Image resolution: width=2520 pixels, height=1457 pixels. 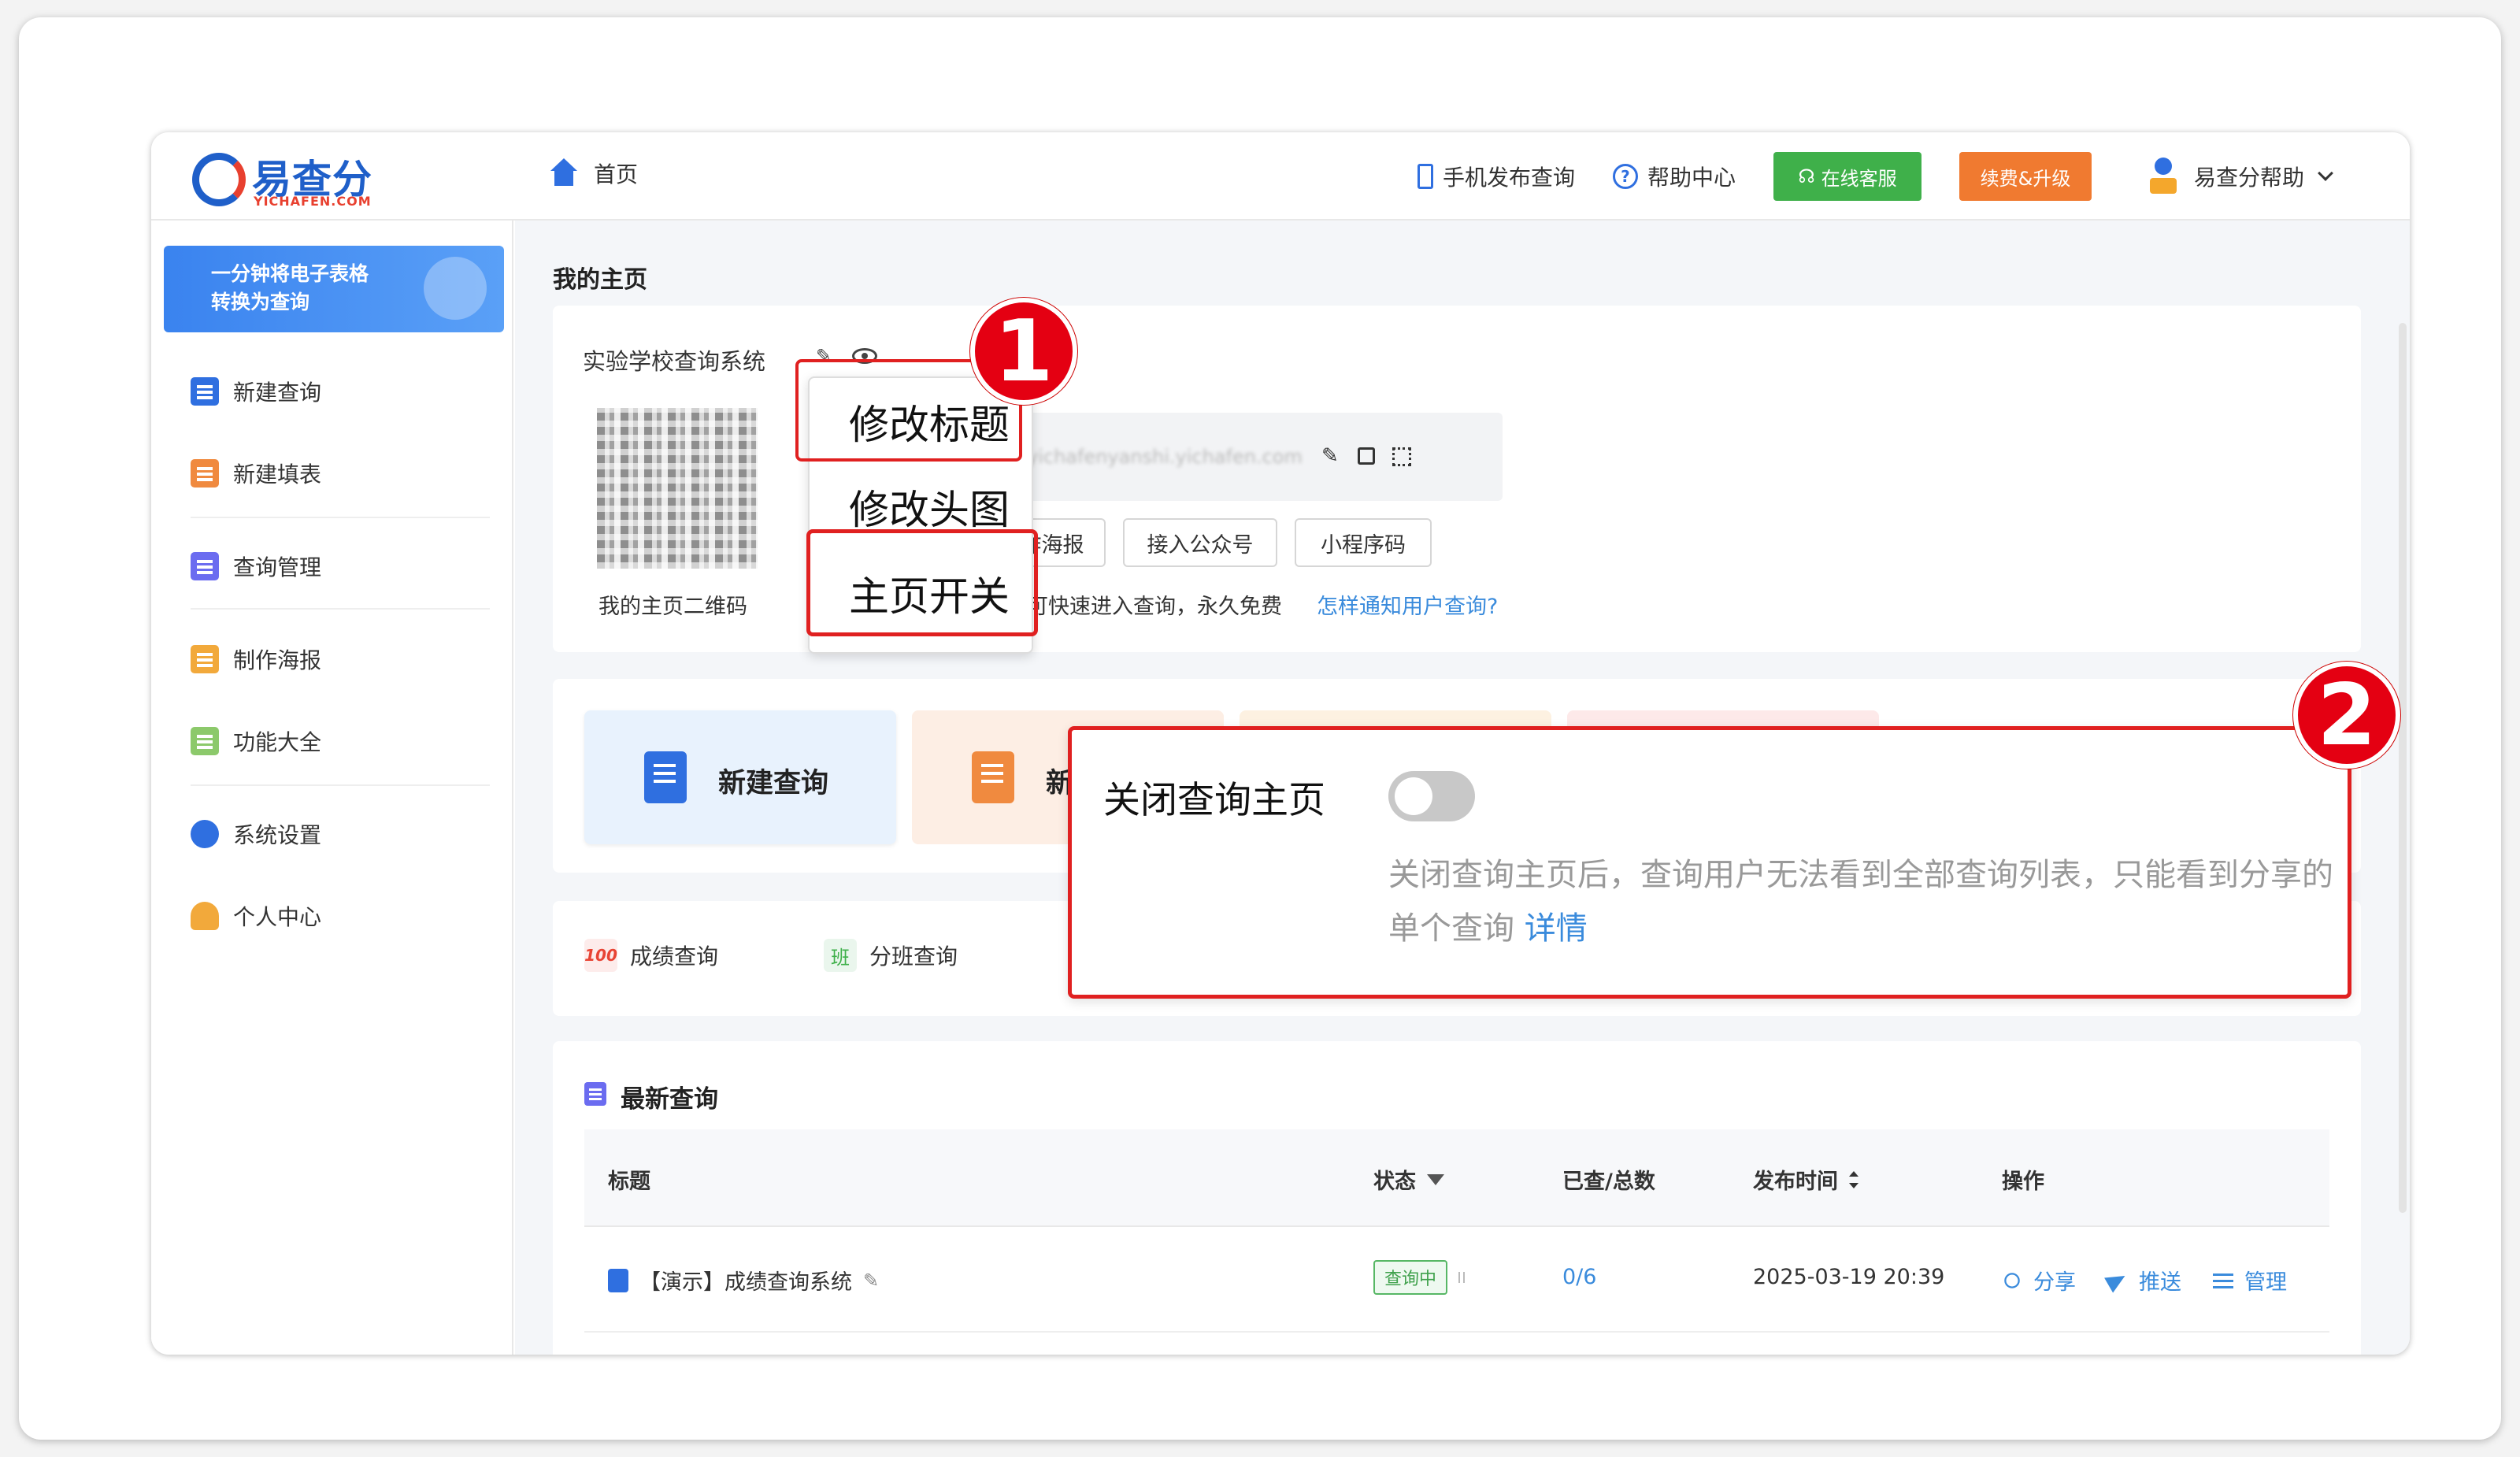 What do you see at coordinates (277, 835) in the screenshot?
I see `sidebar-item-label: 系统设置` at bounding box center [277, 835].